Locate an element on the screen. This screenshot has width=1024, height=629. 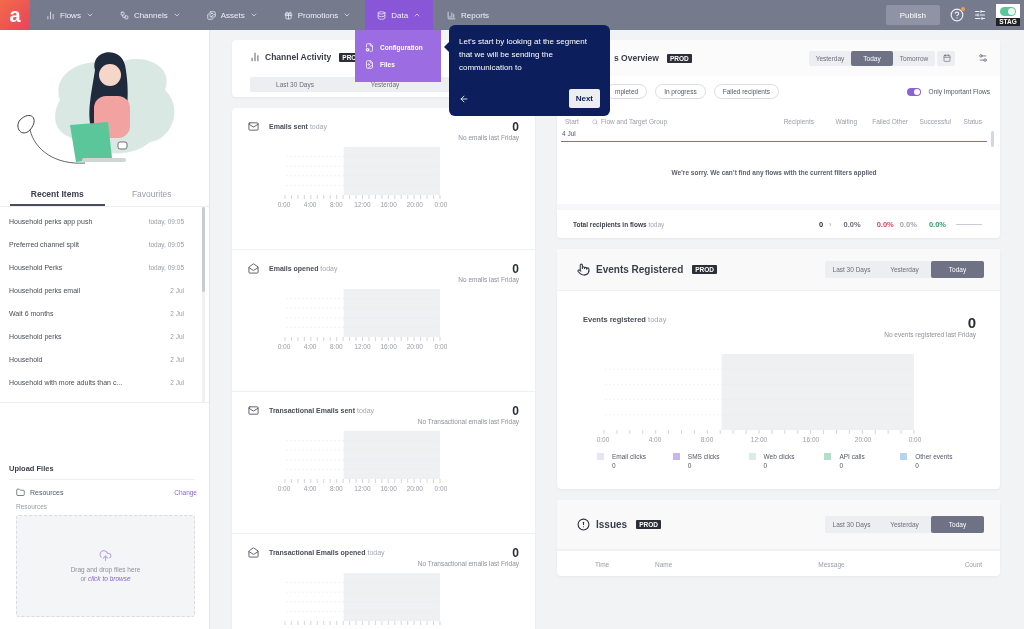
card-title: Issues is located at coordinates (612, 524).